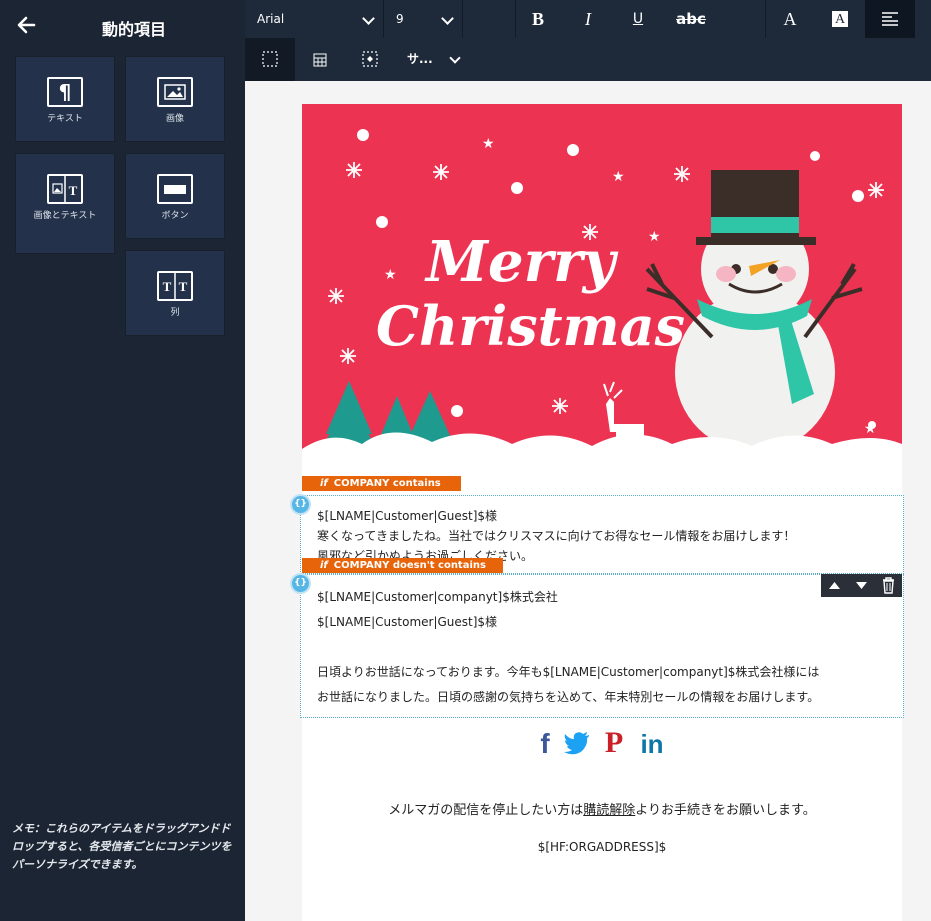  Describe the element at coordinates (65, 216) in the screenshot. I see `tile-label: 画像とテキスト` at that location.